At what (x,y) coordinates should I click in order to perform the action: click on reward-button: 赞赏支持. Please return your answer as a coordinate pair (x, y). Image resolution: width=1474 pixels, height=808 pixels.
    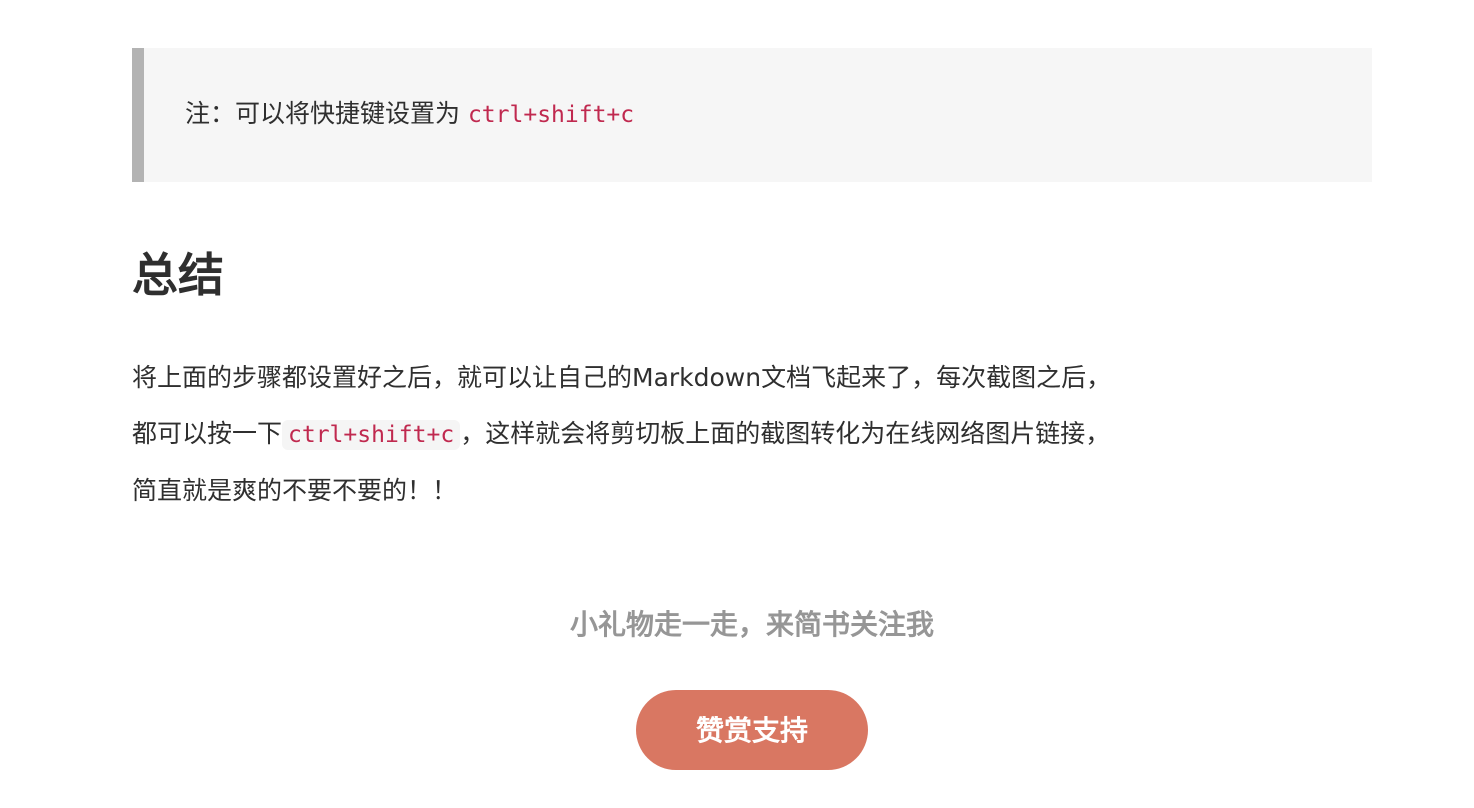
    Looking at the image, I should click on (752, 730).